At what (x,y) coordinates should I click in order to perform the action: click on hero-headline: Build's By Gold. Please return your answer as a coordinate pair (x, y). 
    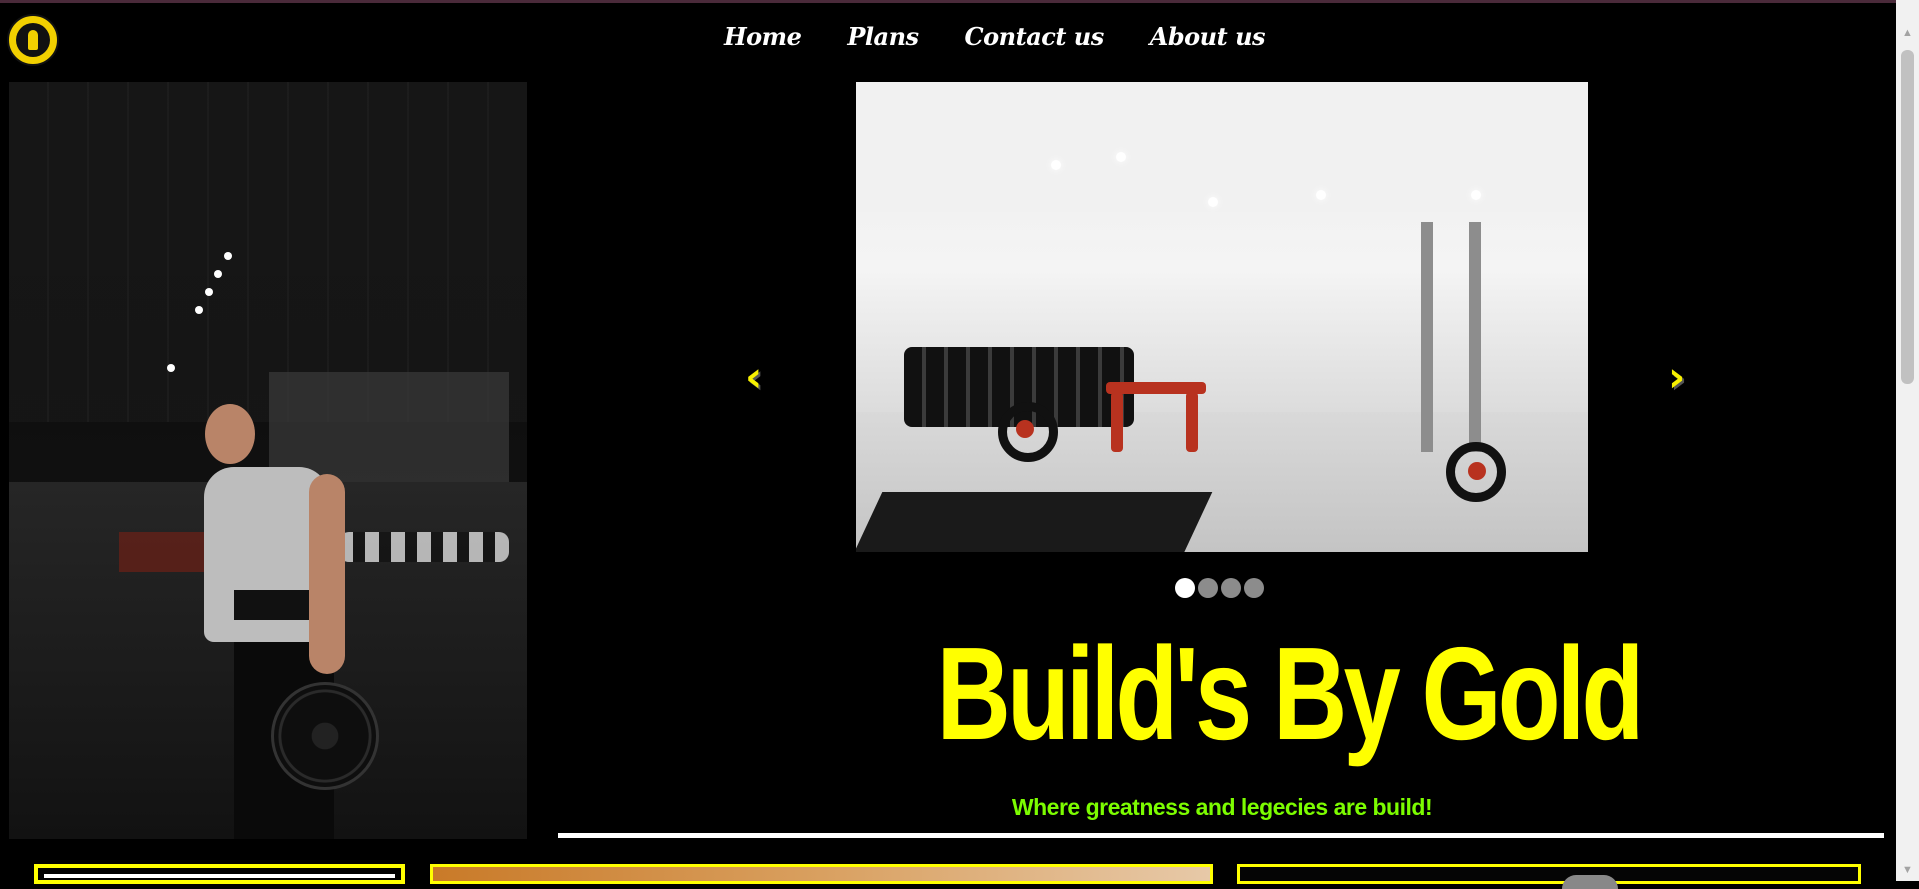
    Looking at the image, I should click on (1290, 693).